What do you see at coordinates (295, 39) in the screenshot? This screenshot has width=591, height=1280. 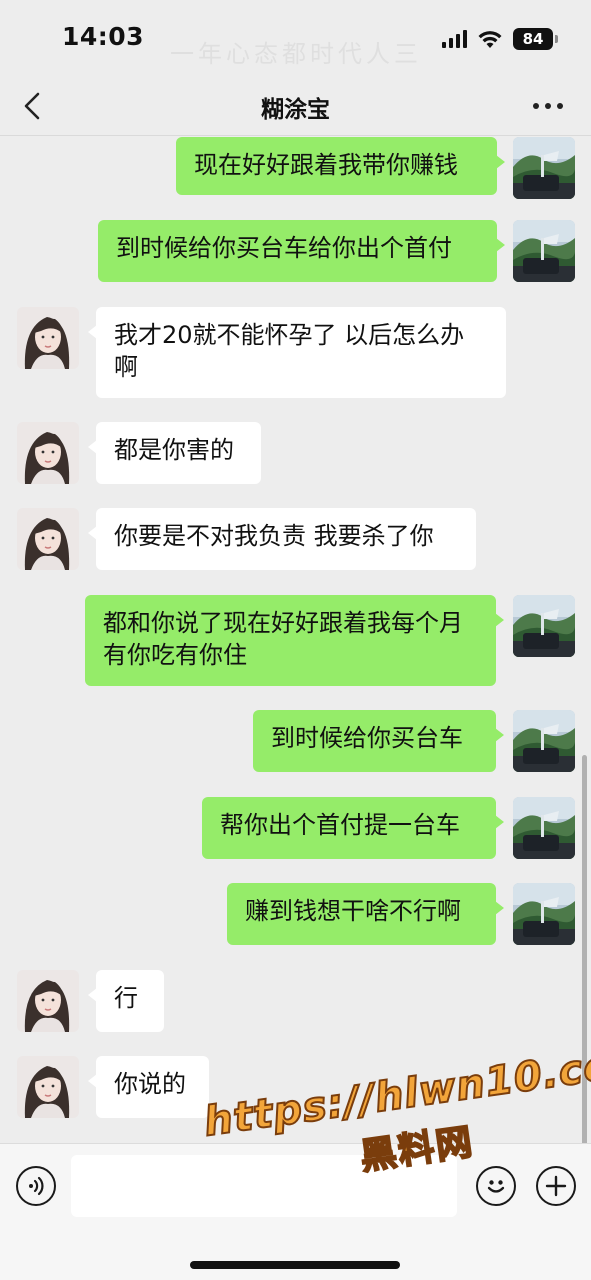 I see `status-bar: 14:03 一年心态都时代人三 84` at bounding box center [295, 39].